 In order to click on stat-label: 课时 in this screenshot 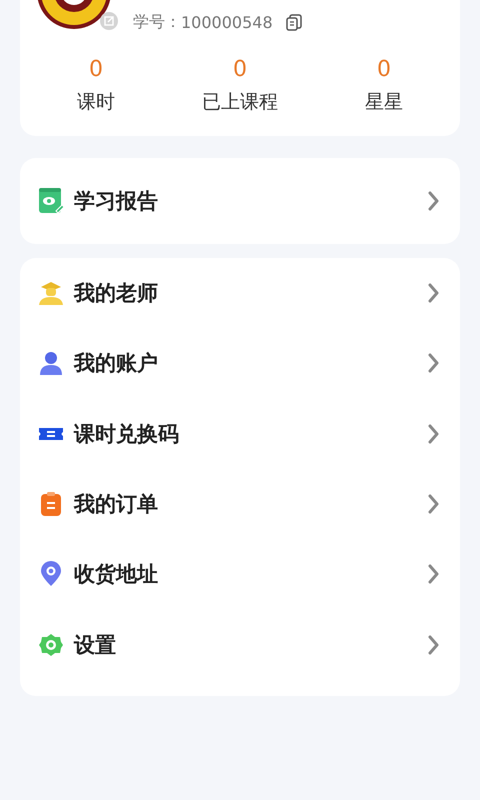, I will do `click(96, 102)`.